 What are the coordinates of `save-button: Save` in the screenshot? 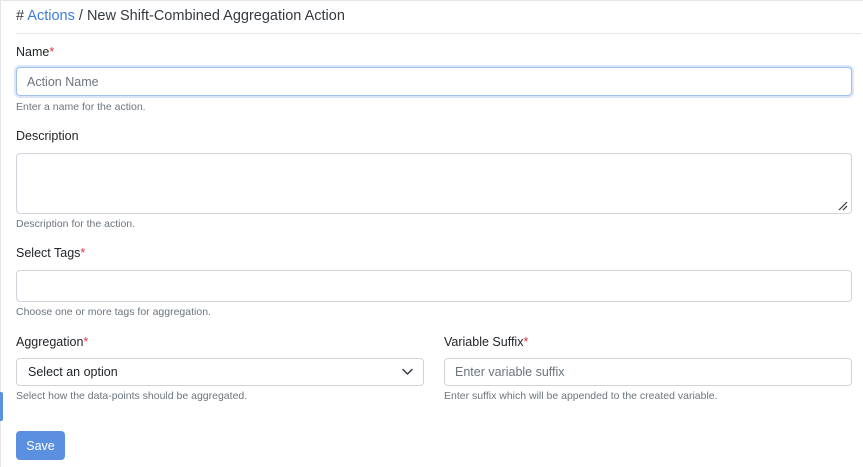 It's located at (40, 445).